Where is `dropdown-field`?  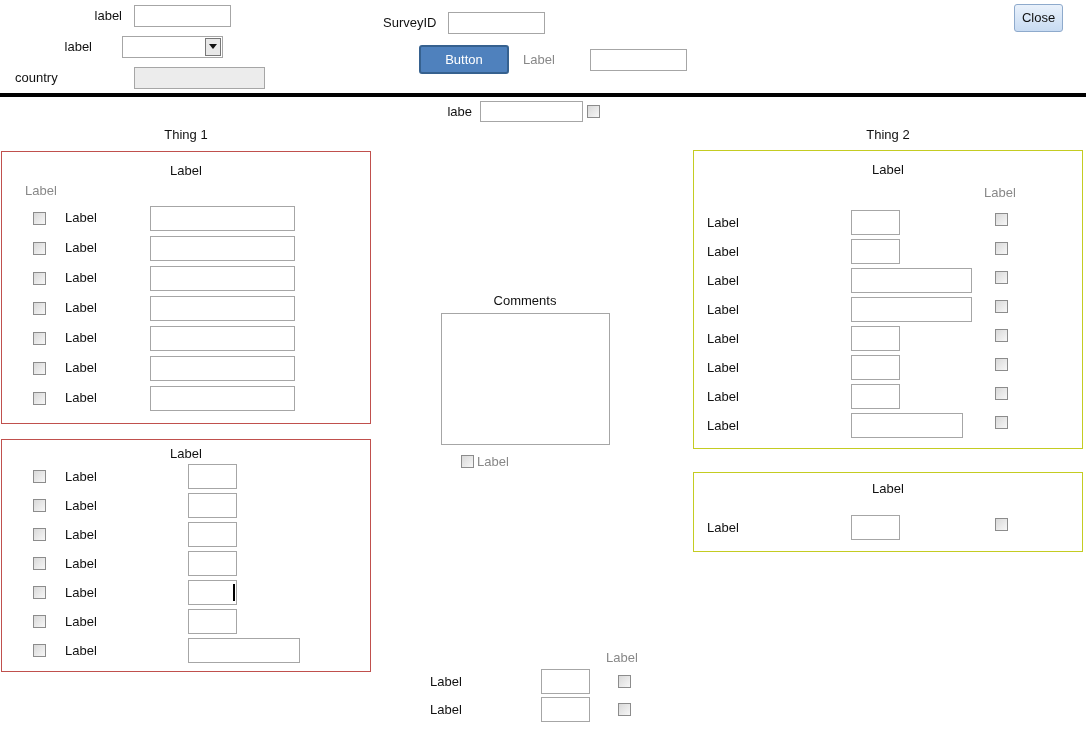
dropdown-field is located at coordinates (172, 46).